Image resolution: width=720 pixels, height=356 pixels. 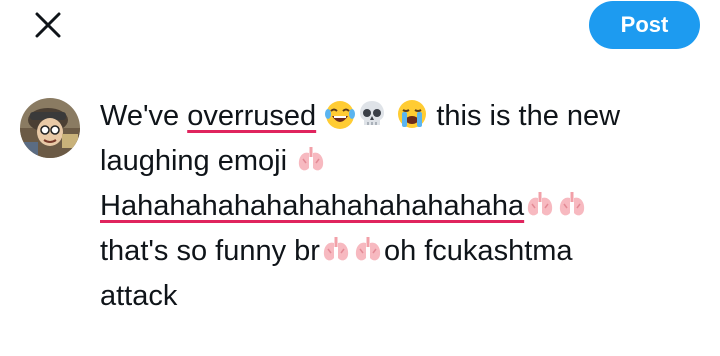 I want to click on post-button: Post, so click(x=644, y=25).